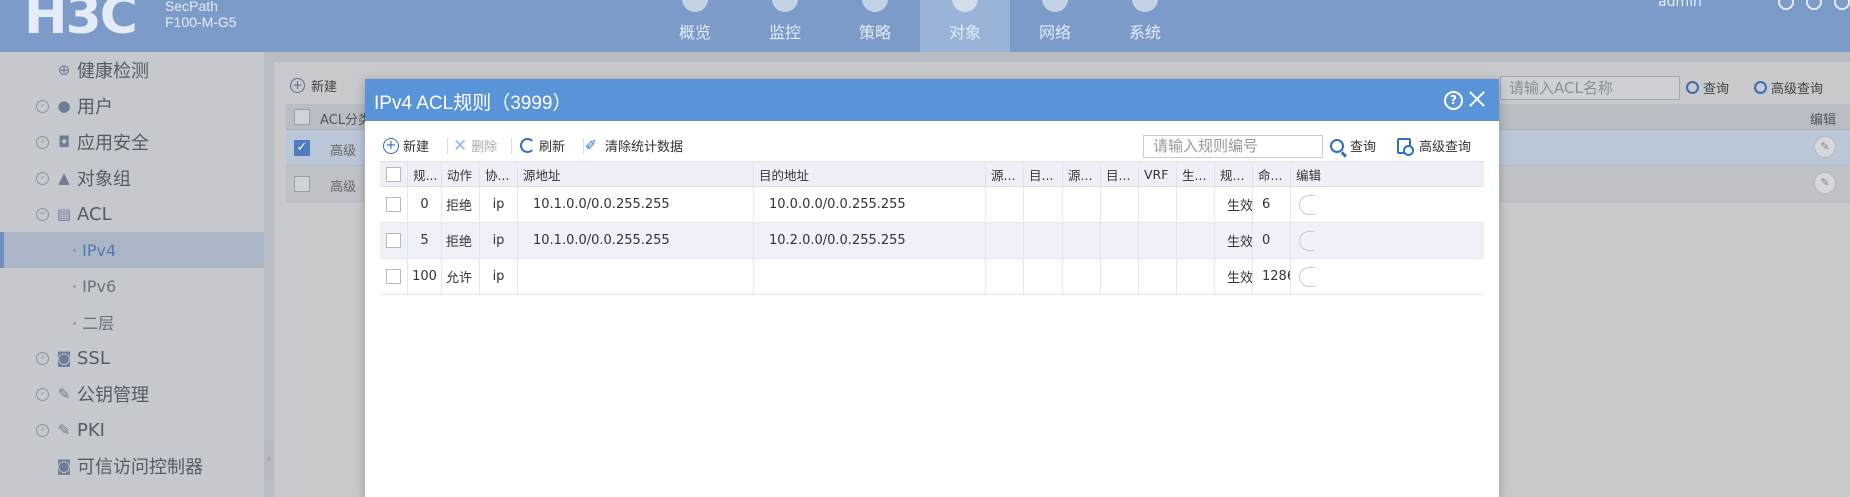 This screenshot has height=497, width=1850. Describe the element at coordinates (132, 214) in the screenshot. I see `sidebar-item-acl: − ▤ ACL` at that location.